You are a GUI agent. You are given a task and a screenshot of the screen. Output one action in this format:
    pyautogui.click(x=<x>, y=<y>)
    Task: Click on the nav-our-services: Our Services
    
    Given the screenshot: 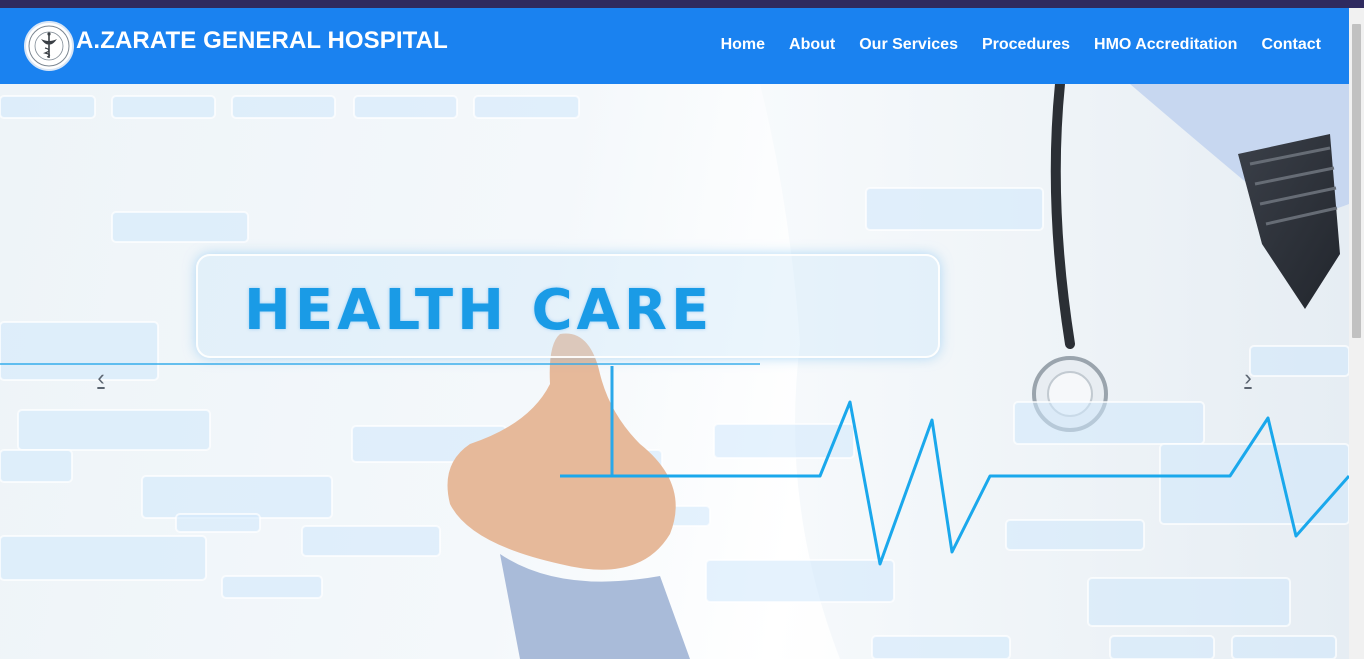 What is the action you would take?
    pyautogui.click(x=908, y=45)
    